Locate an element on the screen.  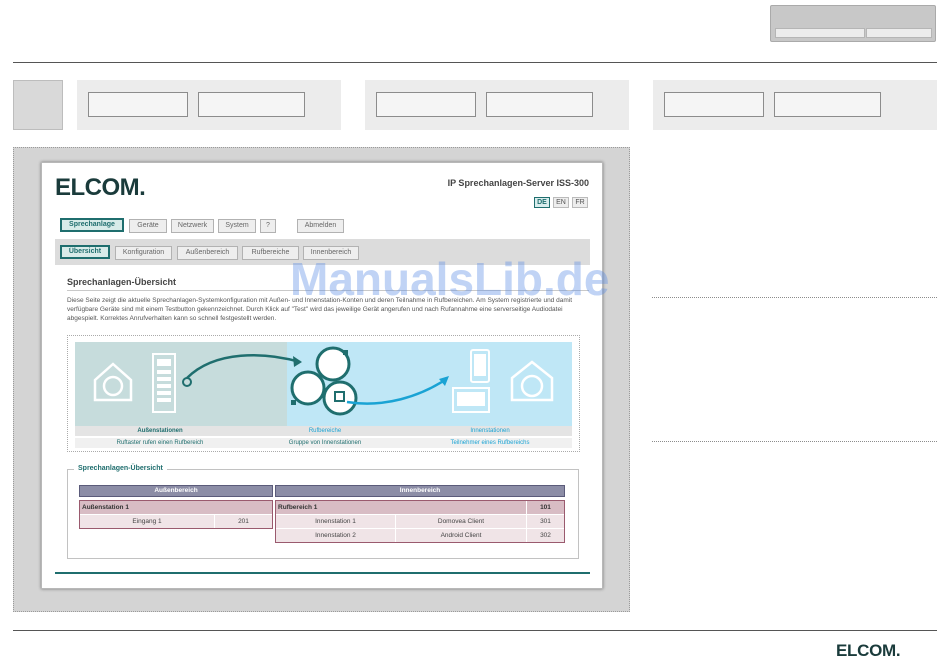
outdoor-group-name: Außenstation 1 is located at coordinates (176, 507).